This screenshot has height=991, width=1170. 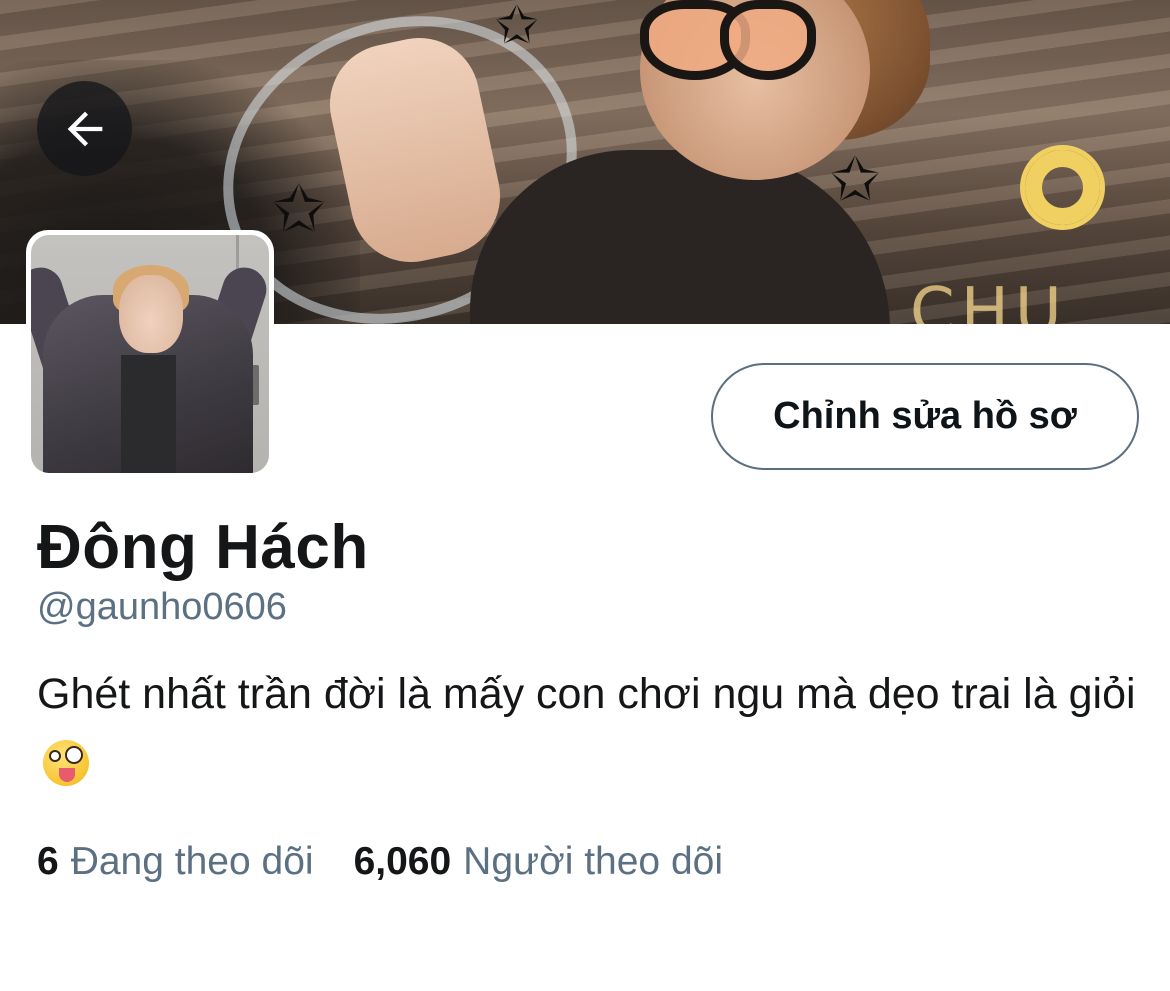 What do you see at coordinates (66, 763) in the screenshot?
I see `zany-face-icon` at bounding box center [66, 763].